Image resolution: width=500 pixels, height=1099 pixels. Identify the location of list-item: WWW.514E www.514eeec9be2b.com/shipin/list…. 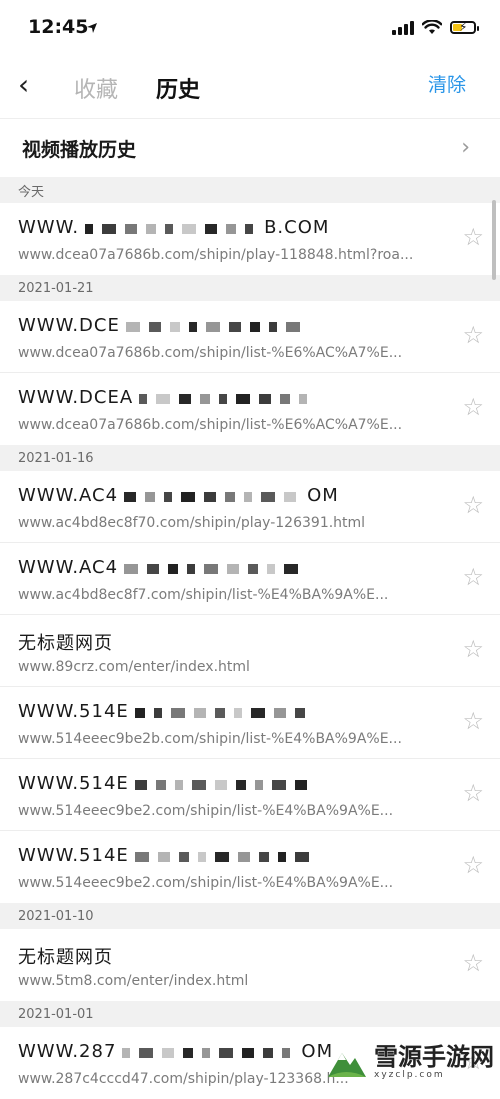
(250, 723).